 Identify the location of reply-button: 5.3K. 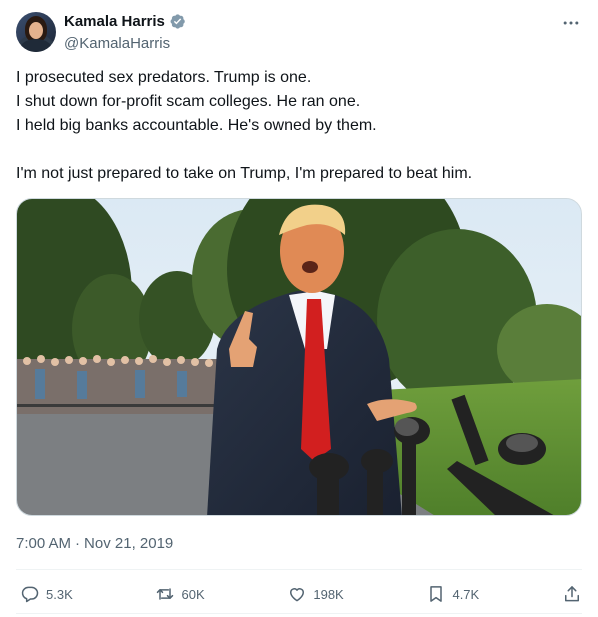
(46, 594).